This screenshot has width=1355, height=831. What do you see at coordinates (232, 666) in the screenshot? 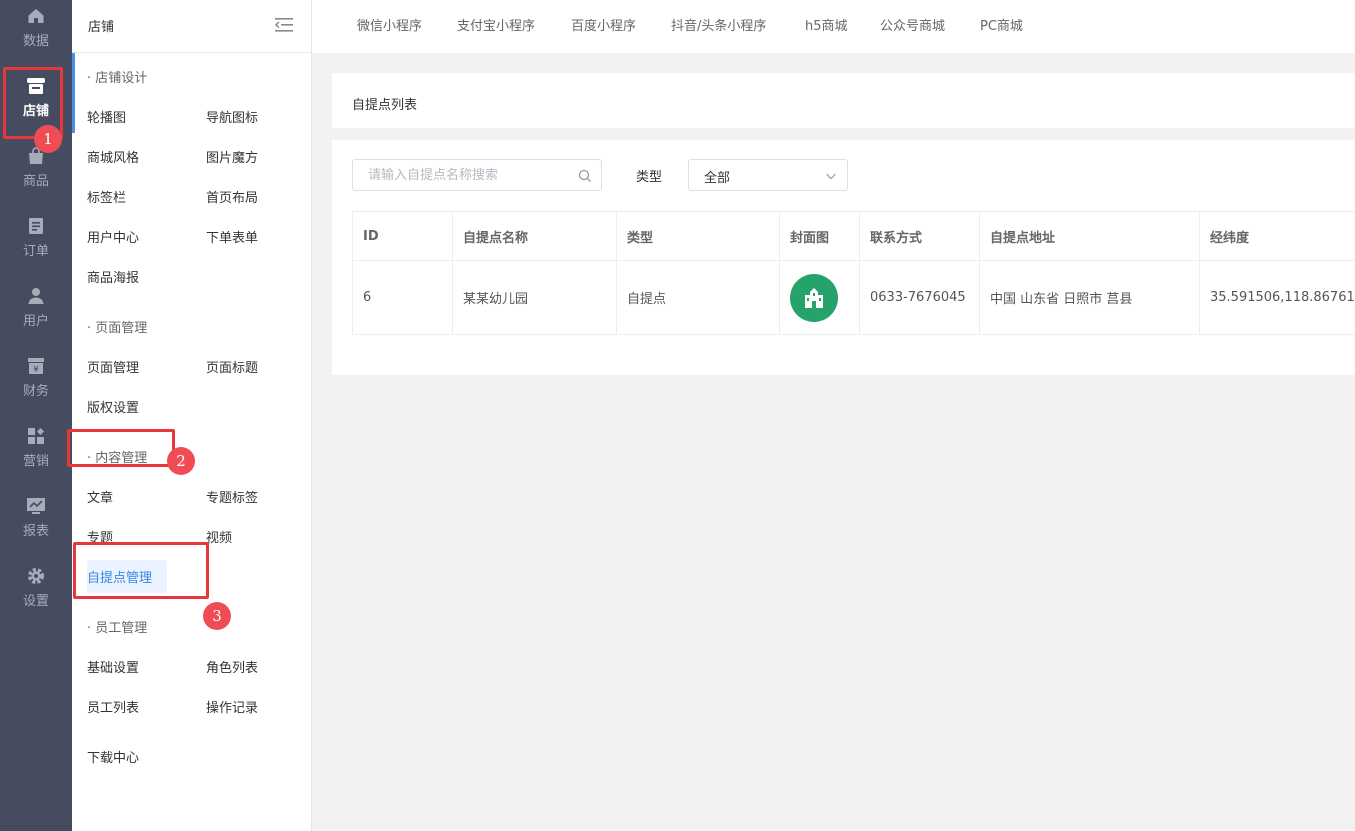
I see `submenu-item-role-list: 角色列表` at bounding box center [232, 666].